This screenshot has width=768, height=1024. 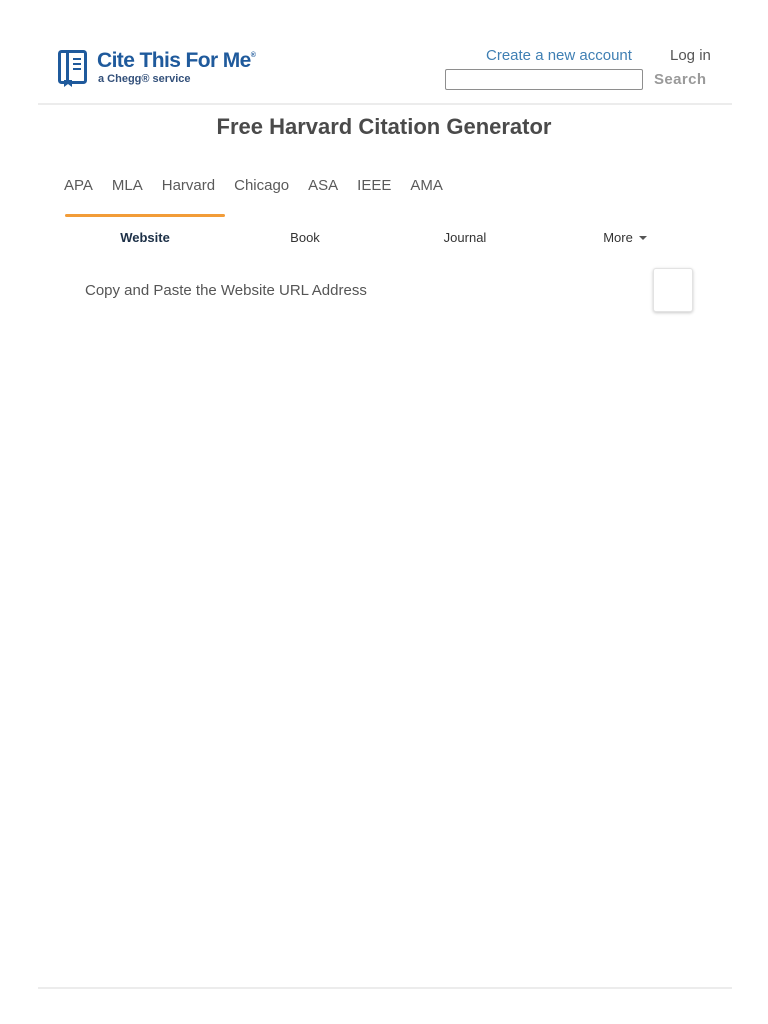 What do you see at coordinates (618, 237) in the screenshot?
I see `source-tab-label: More` at bounding box center [618, 237].